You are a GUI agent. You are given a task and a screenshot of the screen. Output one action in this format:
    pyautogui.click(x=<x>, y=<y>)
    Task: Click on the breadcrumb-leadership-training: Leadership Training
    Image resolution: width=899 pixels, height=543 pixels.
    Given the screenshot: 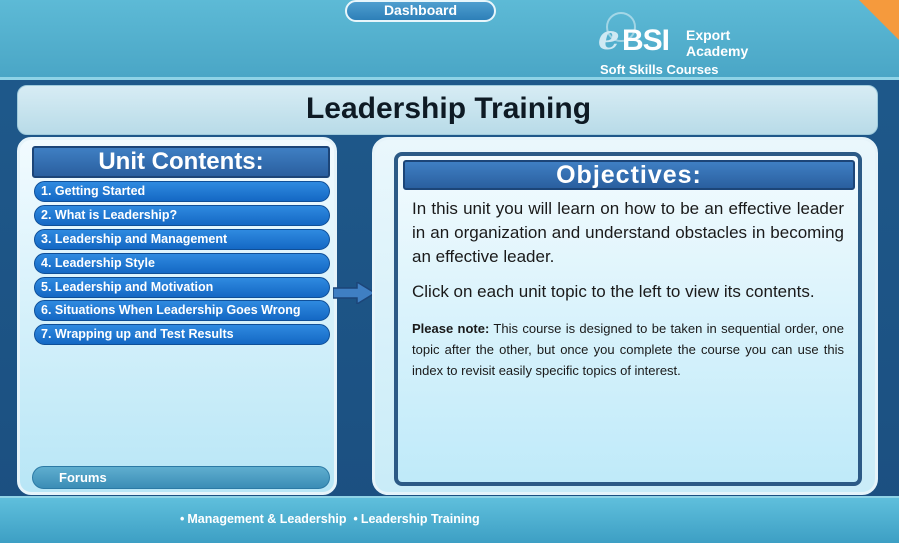 What is the action you would take?
    pyautogui.click(x=420, y=519)
    